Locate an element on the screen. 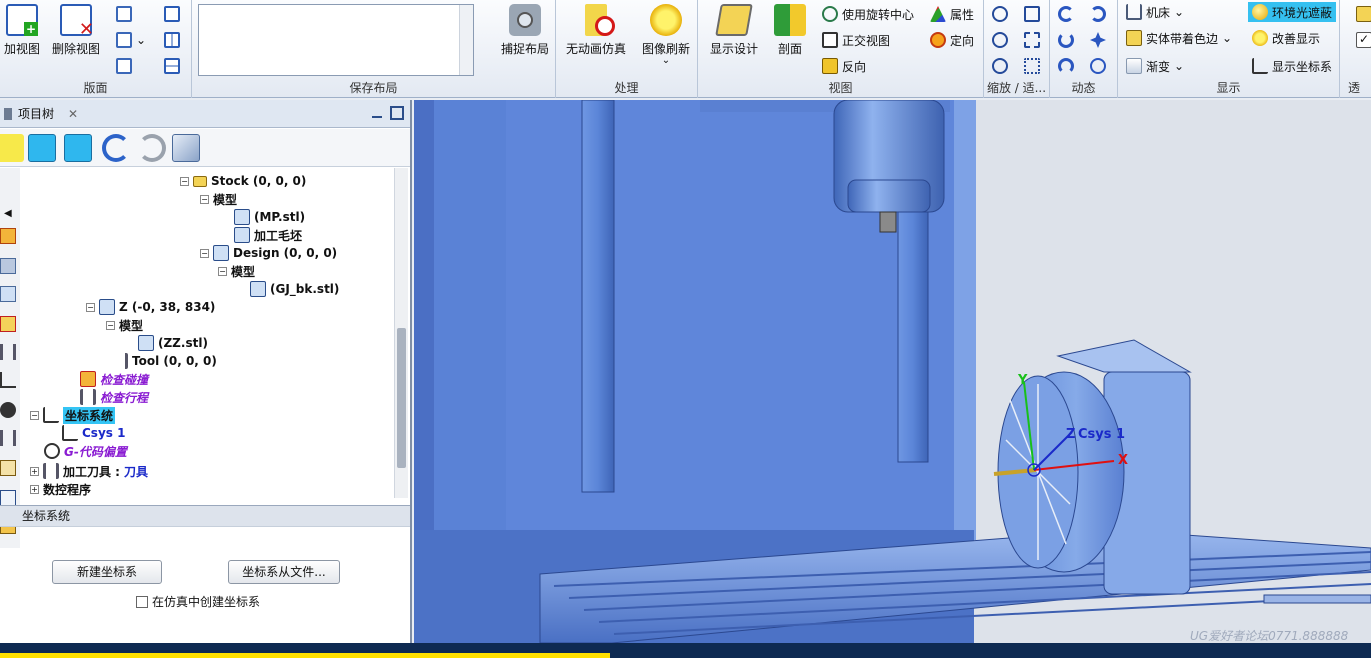 The height and width of the screenshot is (658, 1371). layout-list-scrollbar is located at coordinates (466, 40).